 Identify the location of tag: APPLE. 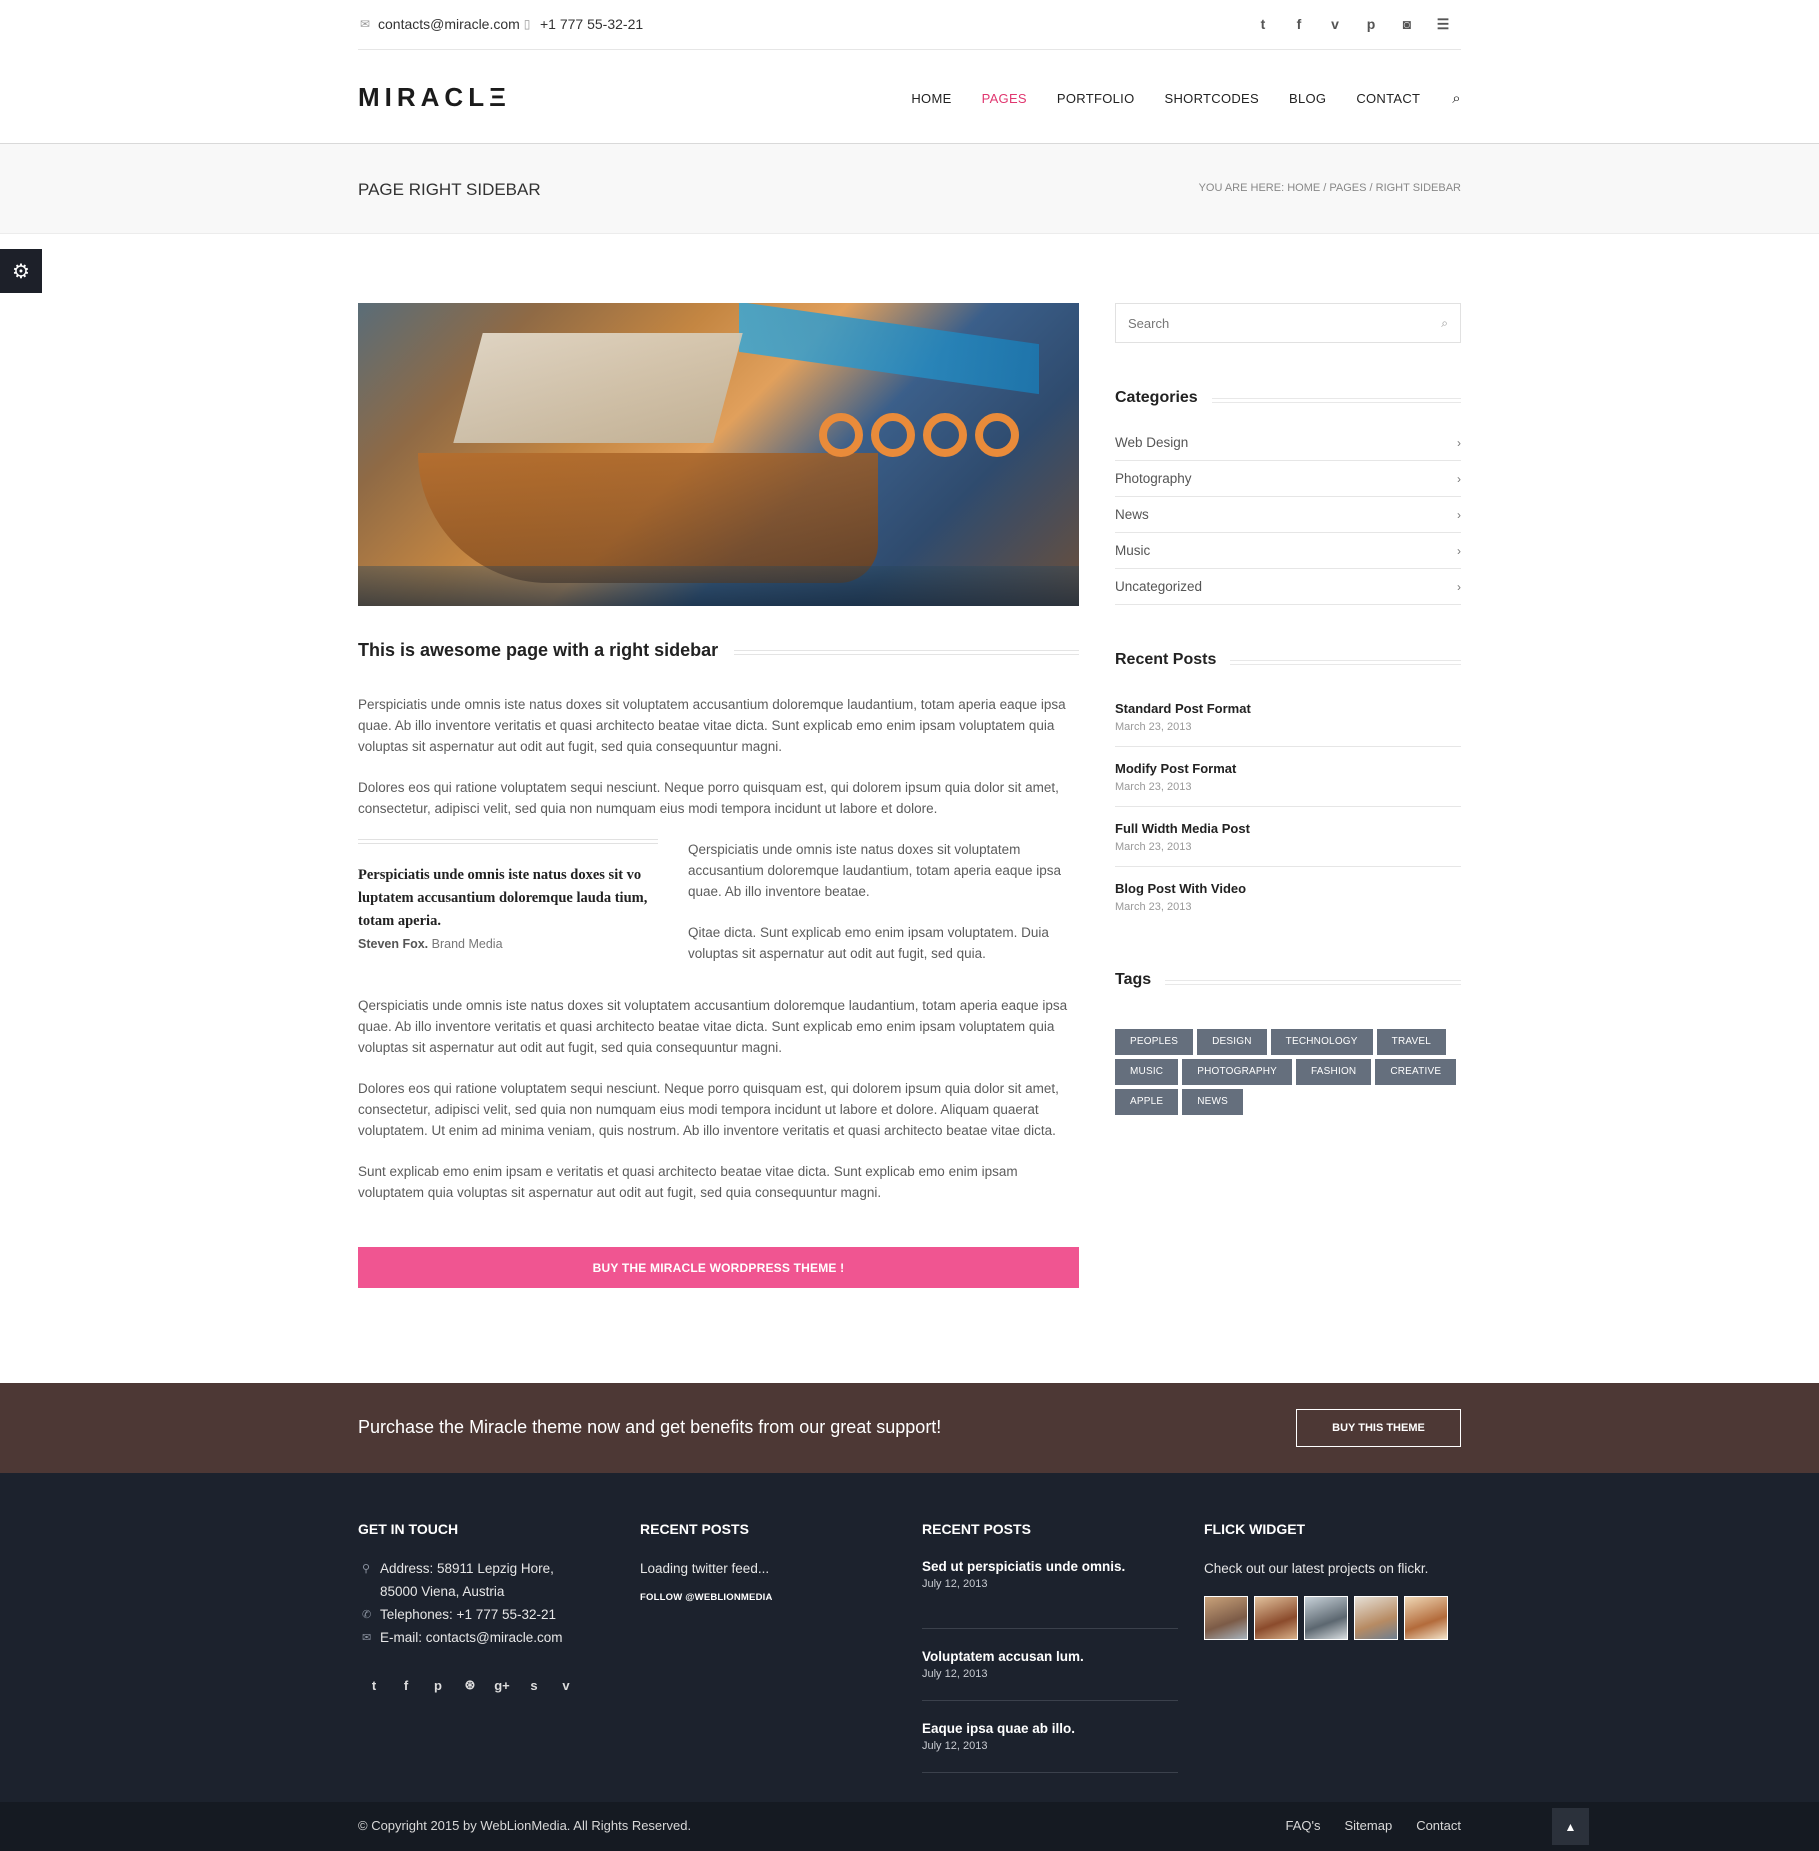
(1147, 1102).